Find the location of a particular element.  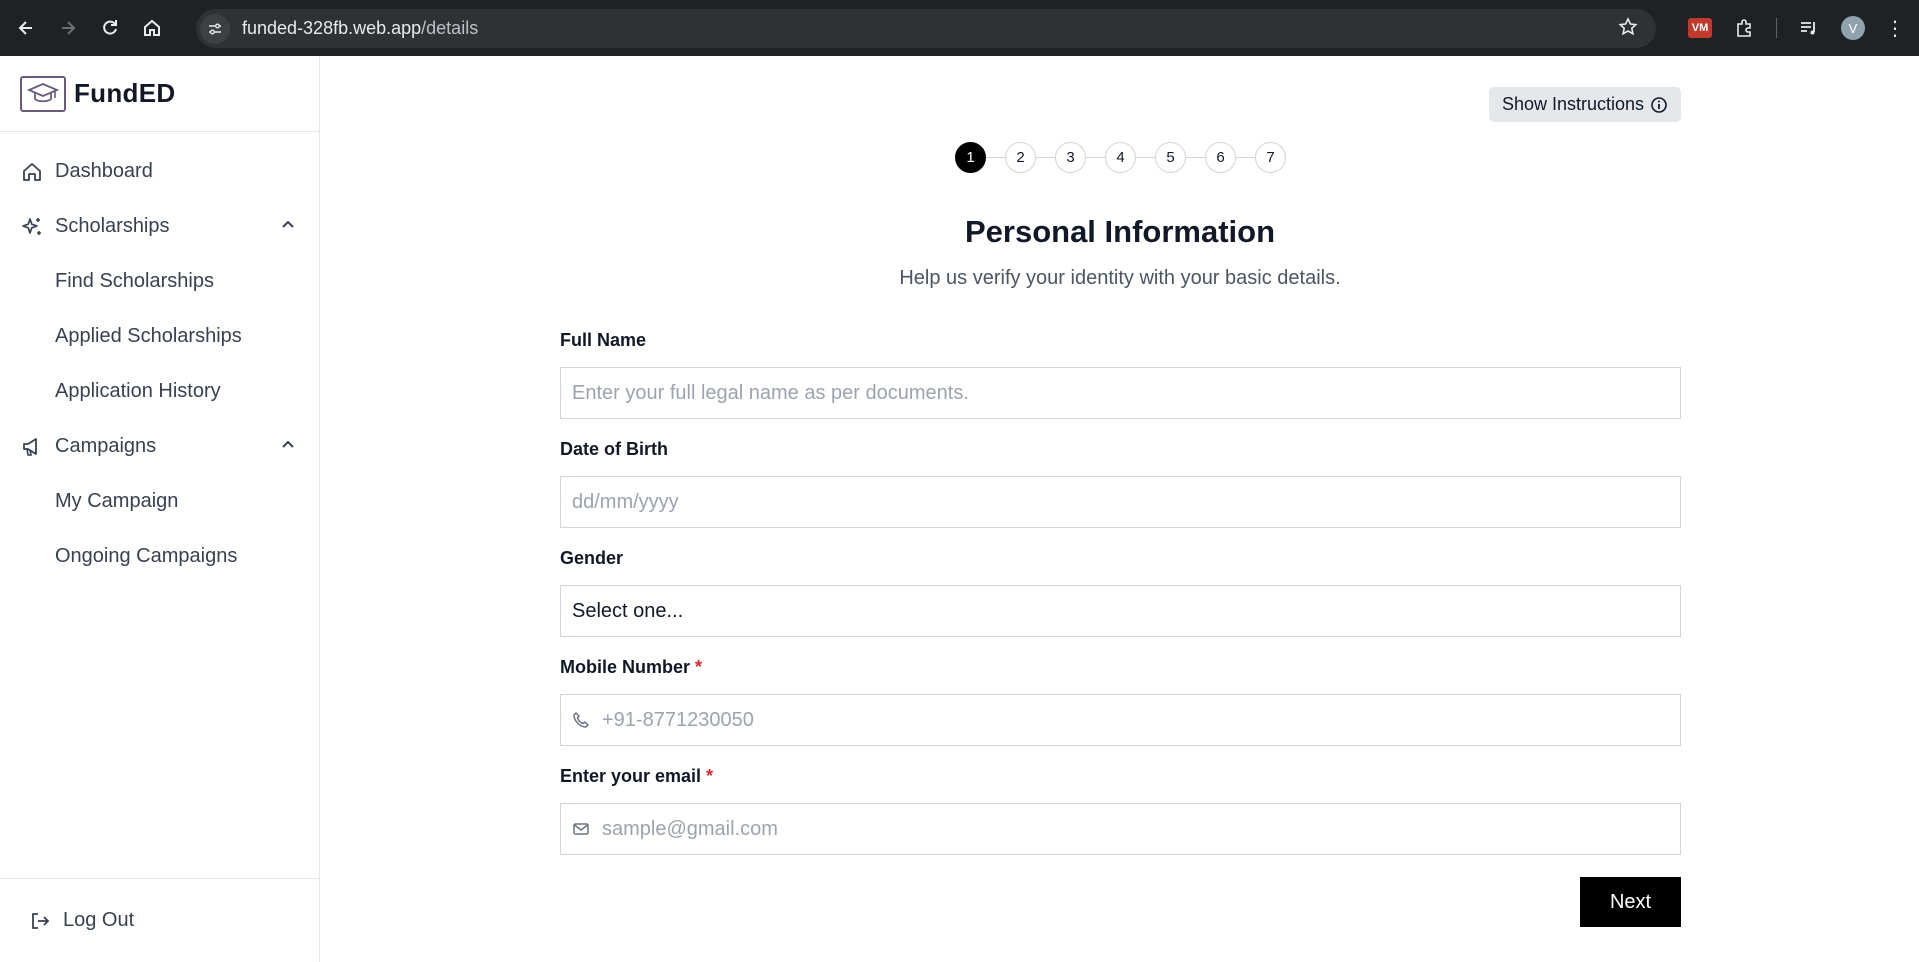

address-bar: funded-328fb.web.app/details is located at coordinates (926, 28).